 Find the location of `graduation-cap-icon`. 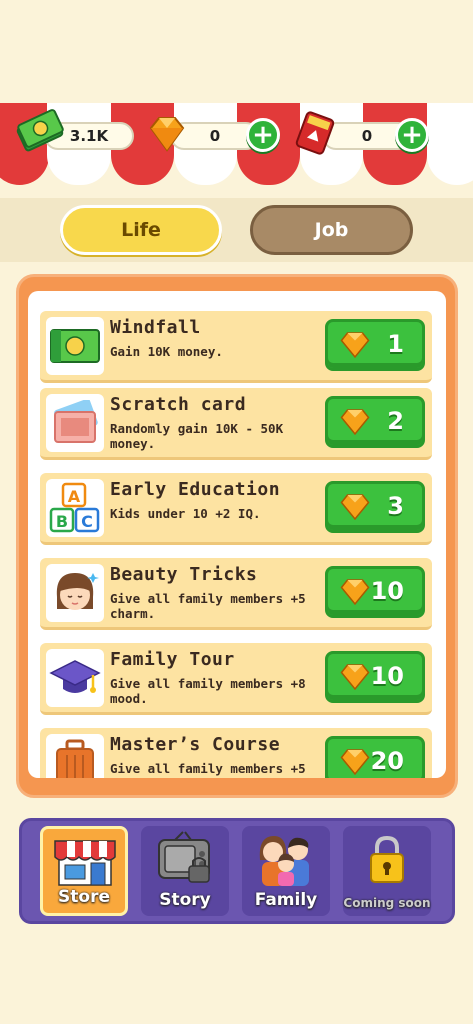

graduation-cap-icon is located at coordinates (75, 676).